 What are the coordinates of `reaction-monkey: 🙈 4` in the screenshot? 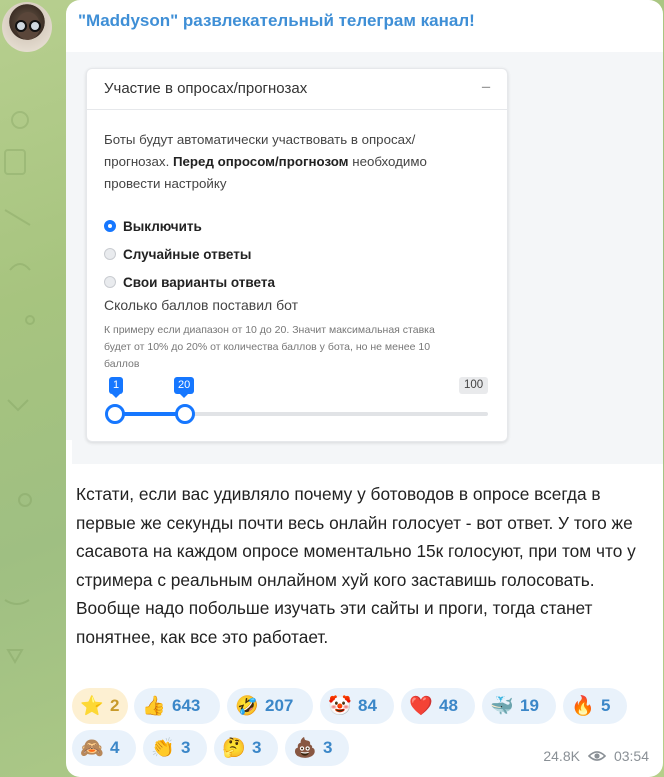 It's located at (104, 748).